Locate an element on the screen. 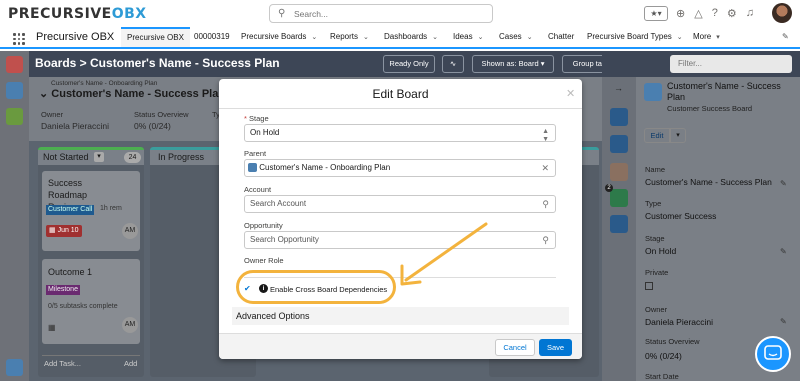  user-avatar is located at coordinates (782, 13).